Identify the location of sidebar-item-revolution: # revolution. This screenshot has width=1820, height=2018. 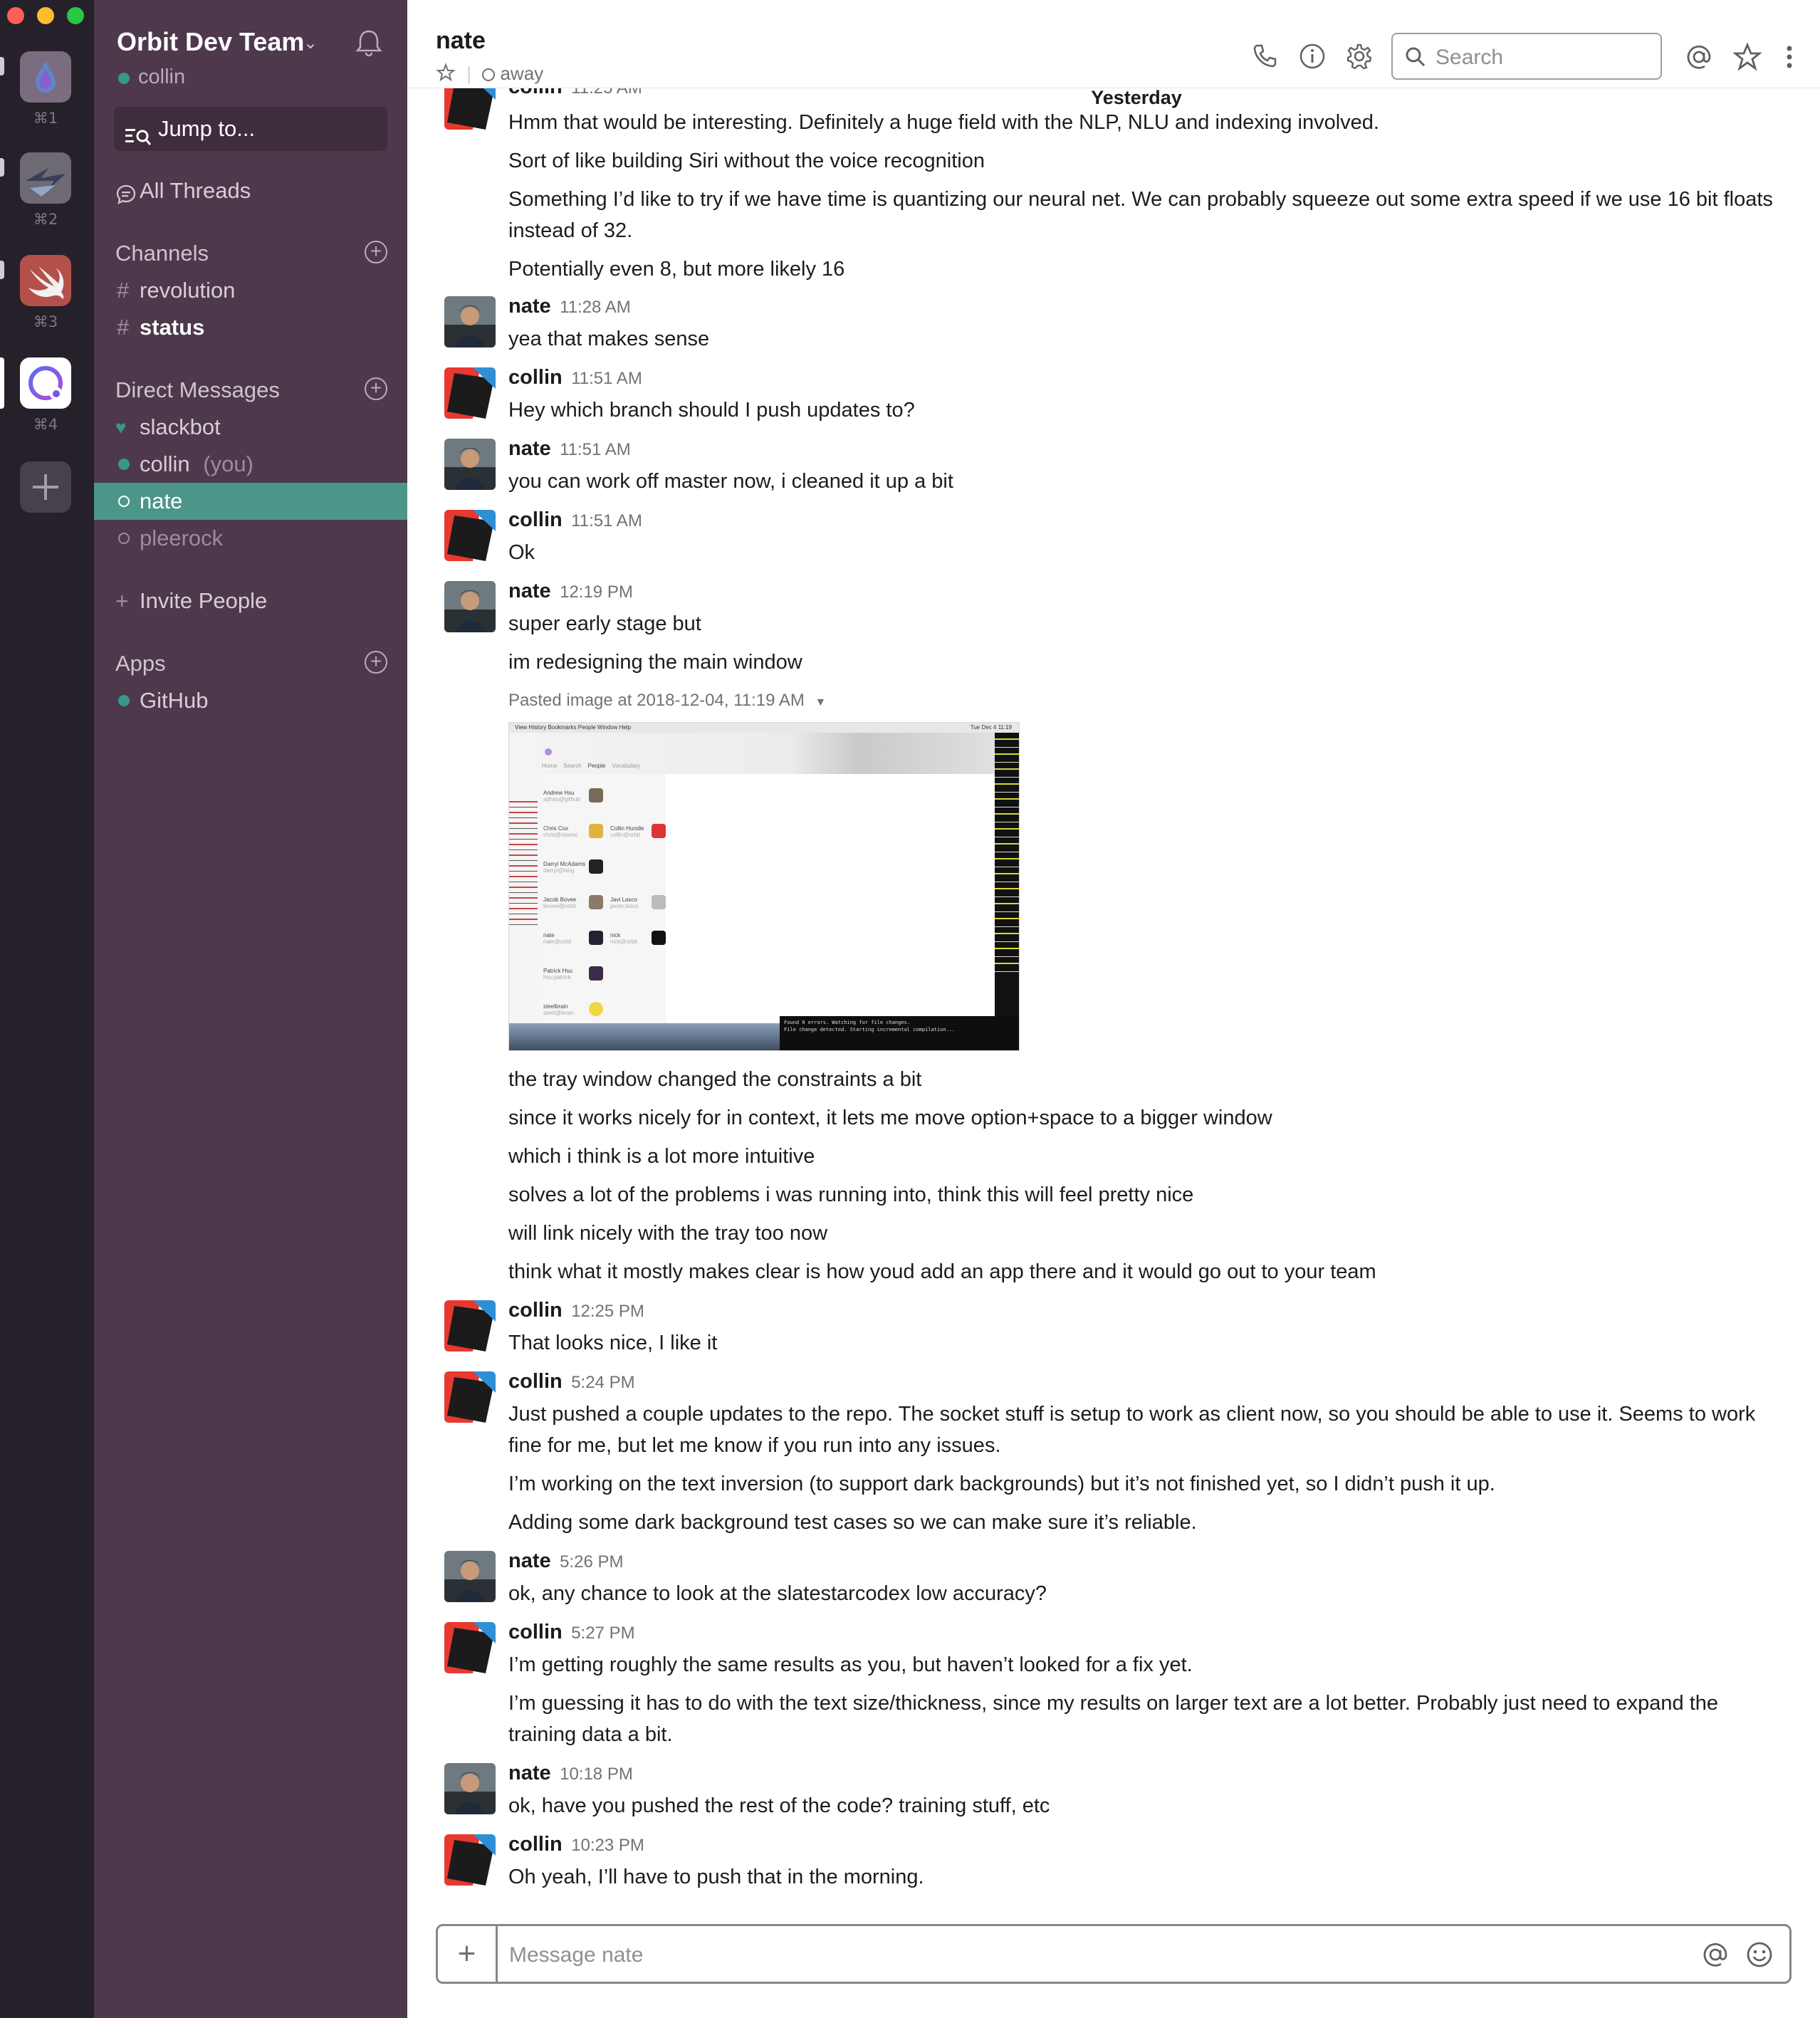
(250, 290).